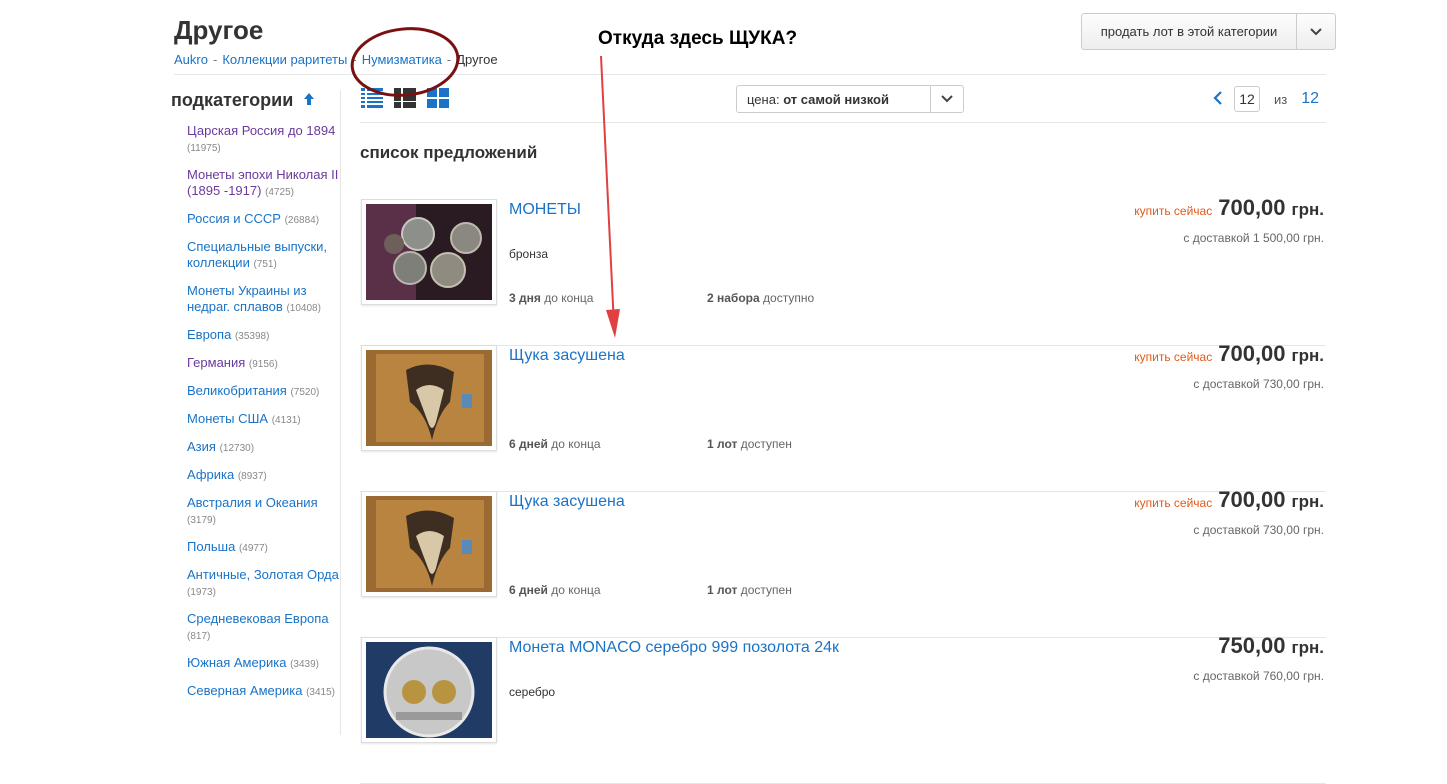  What do you see at coordinates (232, 100) in the screenshot?
I see `sidebar-title-text: подкатегории` at bounding box center [232, 100].